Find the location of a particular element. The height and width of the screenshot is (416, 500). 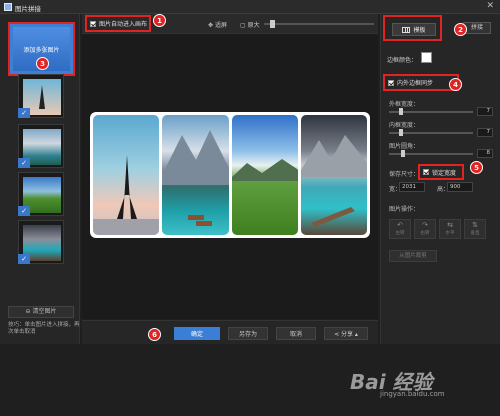

chevron-up-icon: ▴ is located at coordinates (355, 334).